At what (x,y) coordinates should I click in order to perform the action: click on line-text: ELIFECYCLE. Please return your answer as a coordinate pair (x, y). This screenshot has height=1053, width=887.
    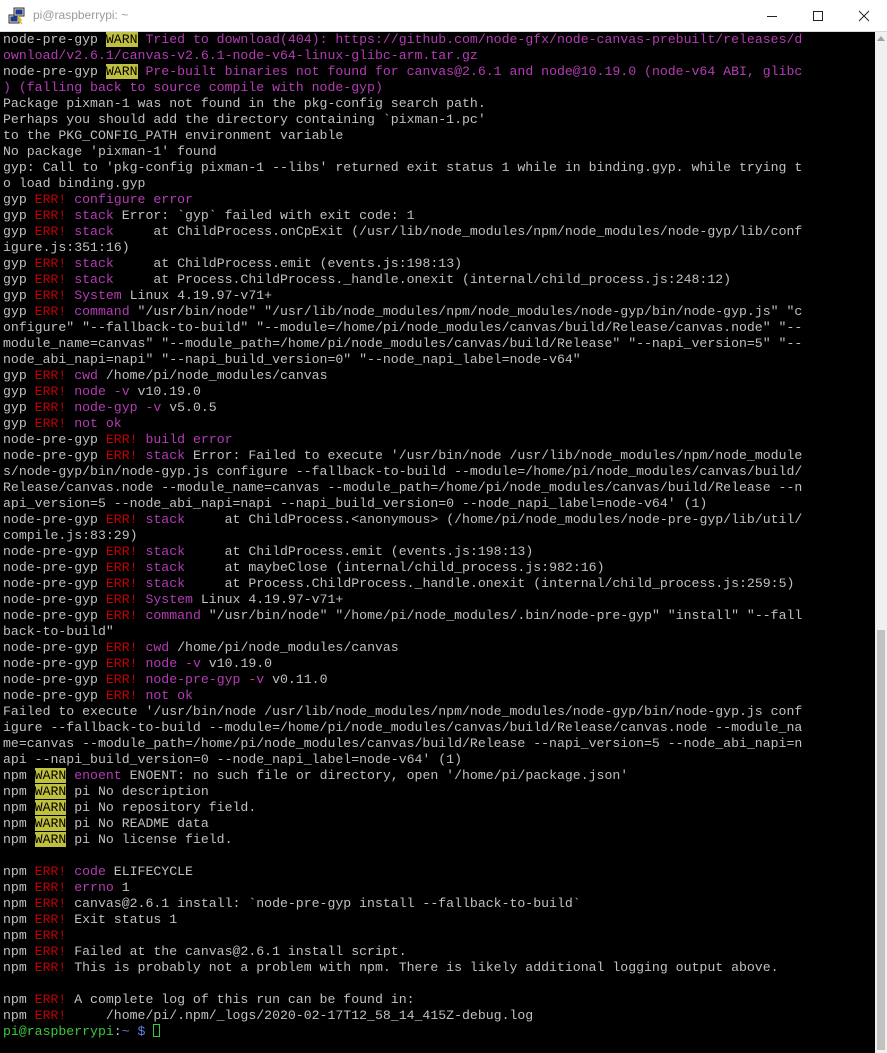
    Looking at the image, I should click on (149, 871).